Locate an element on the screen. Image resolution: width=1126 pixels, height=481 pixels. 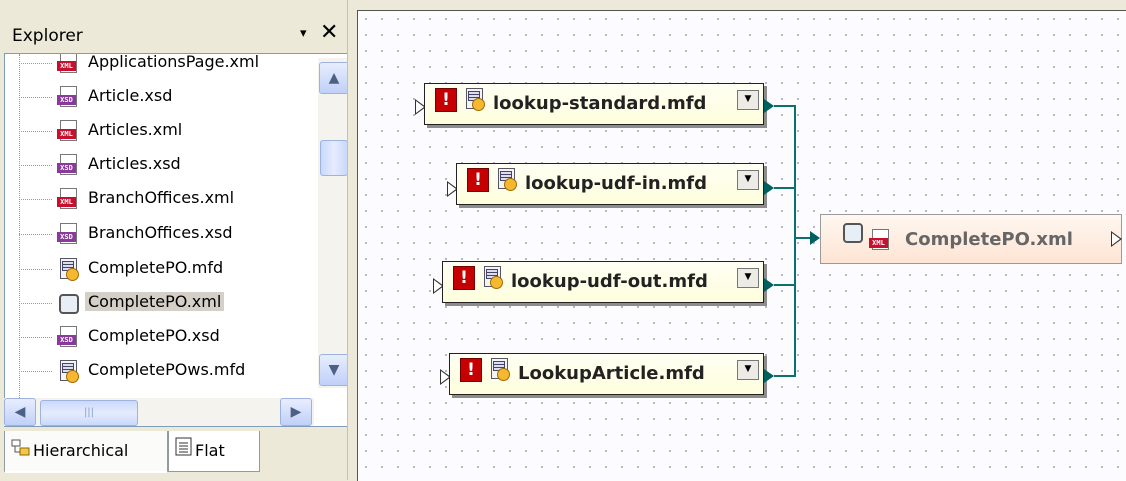
tree-item-label: CompletePO.xsd is located at coordinates (154, 335).